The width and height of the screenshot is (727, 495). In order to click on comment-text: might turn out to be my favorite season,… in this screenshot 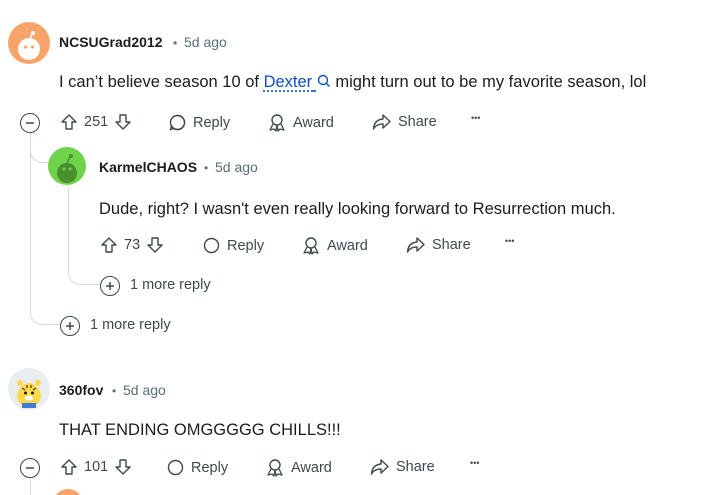, I will do `click(488, 82)`.